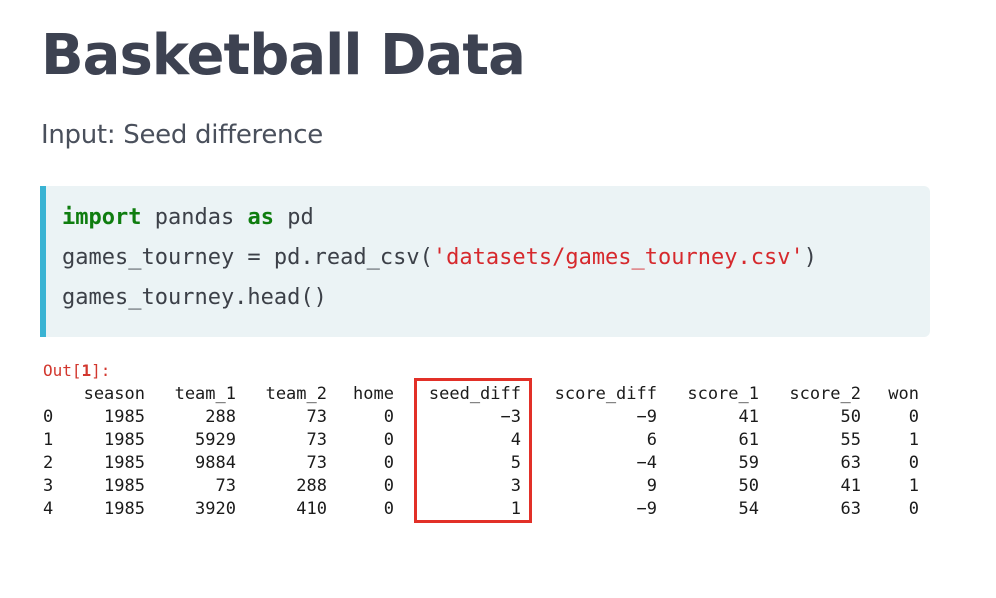 Image resolution: width=996 pixels, height=598 pixels. Describe the element at coordinates (260, 217) in the screenshot. I see `keyword-as: as` at that location.